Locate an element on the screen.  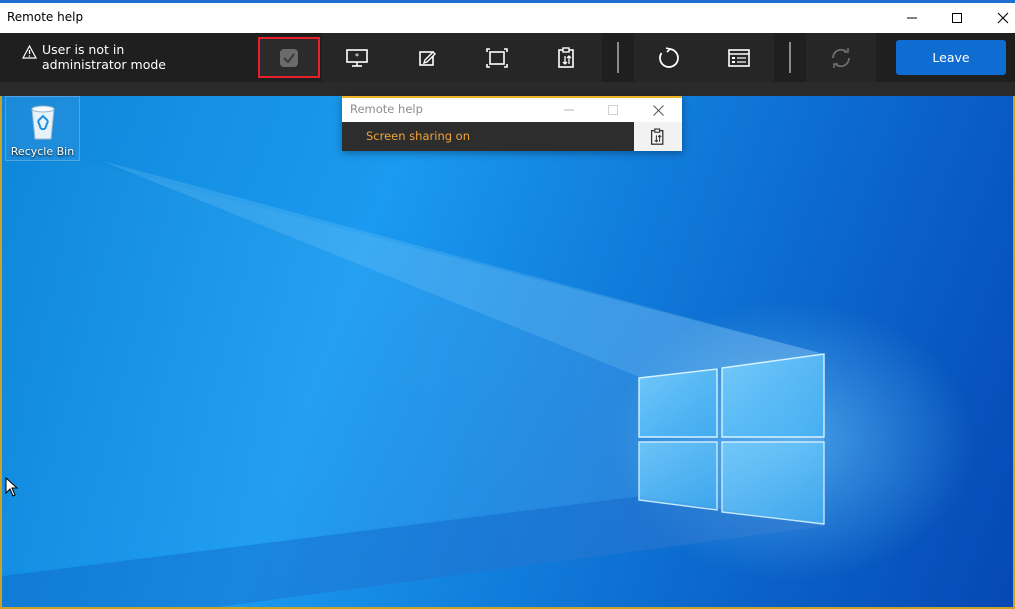
toolbar-bottom-strip is located at coordinates (507, 89).